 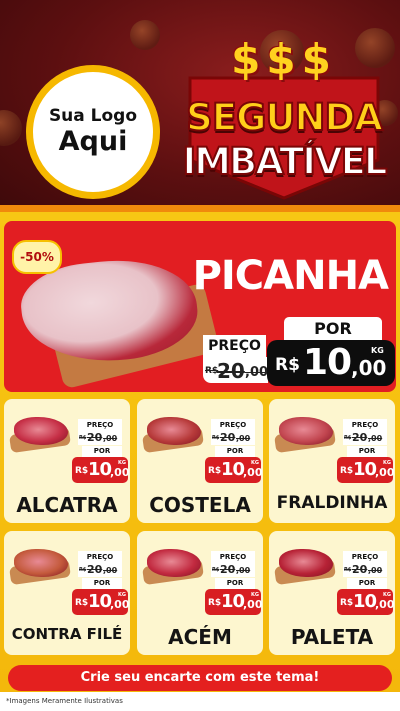 I want to click on logo-placeholder: Sua Logo Aqui, so click(x=93, y=132).